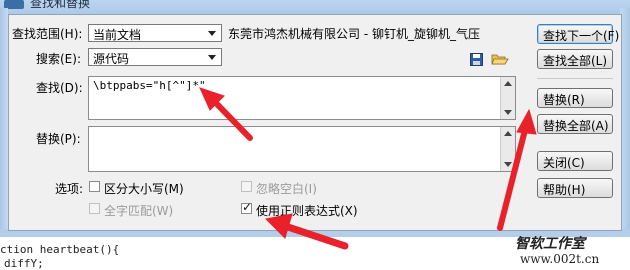 This screenshot has height=270, width=630. What do you see at coordinates (94, 208) in the screenshot?
I see `whole-word-checkbox` at bounding box center [94, 208].